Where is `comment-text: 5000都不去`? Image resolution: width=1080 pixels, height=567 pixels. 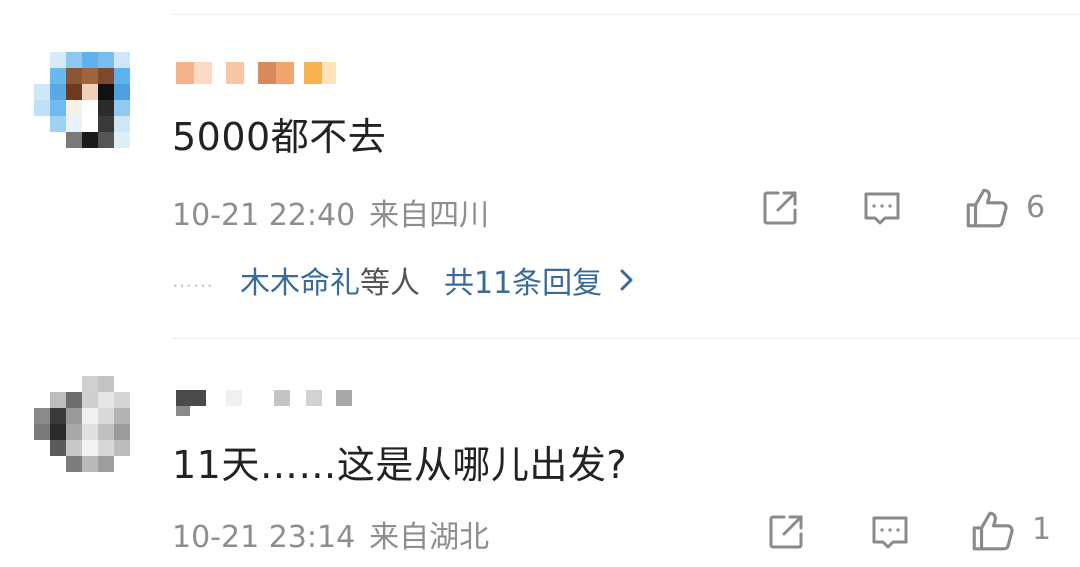
comment-text: 5000都不去 is located at coordinates (279, 137).